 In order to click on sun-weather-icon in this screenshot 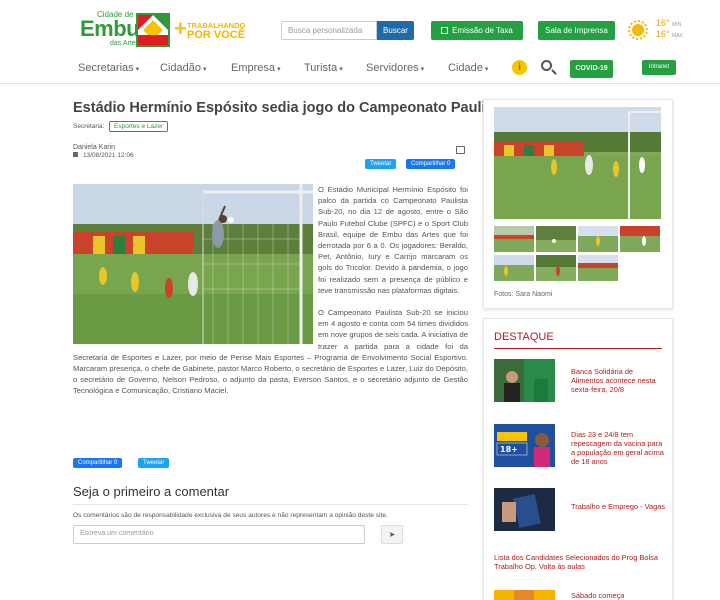, I will do `click(638, 30)`.